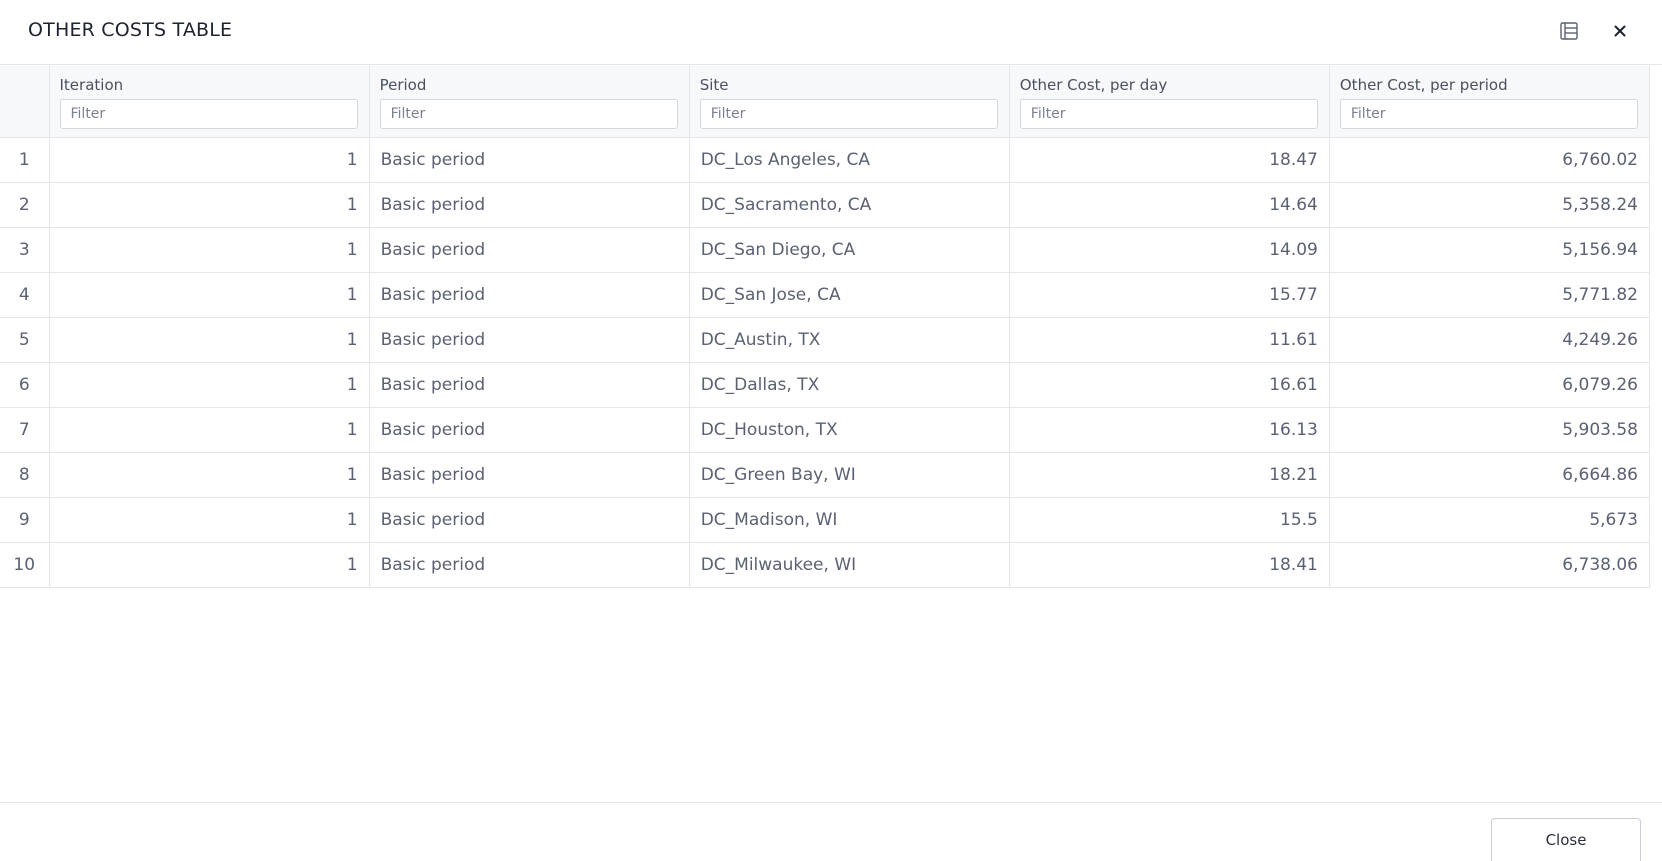  Describe the element at coordinates (1489, 519) in the screenshot. I see `cell-cost-per-period: 5,673` at that location.